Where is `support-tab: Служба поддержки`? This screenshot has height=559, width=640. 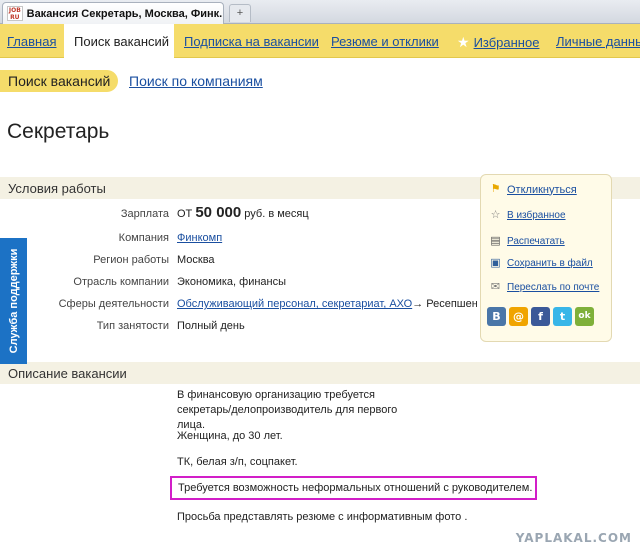 support-tab: Служба поддержки is located at coordinates (13, 301).